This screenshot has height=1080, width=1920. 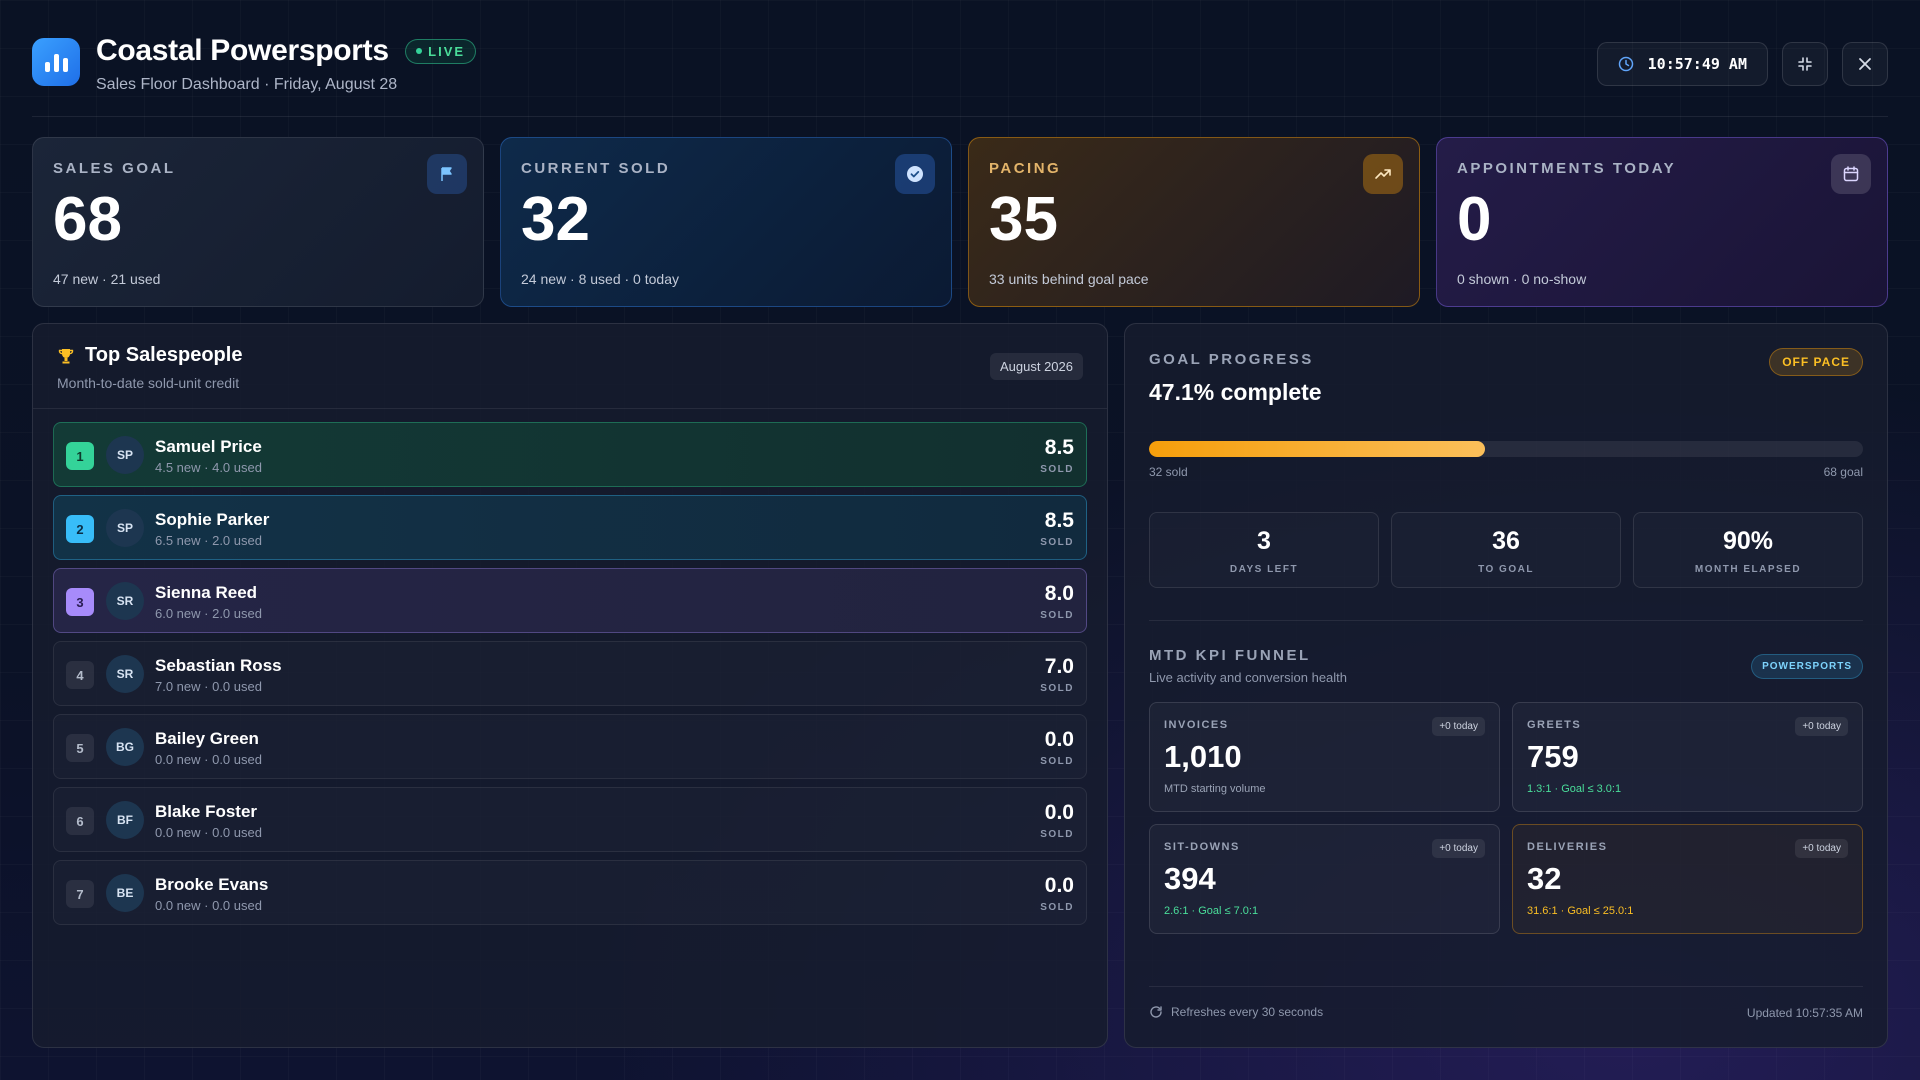 I want to click on stat-month-elapsed: 90% MONTH ELAPSED, so click(x=1748, y=550).